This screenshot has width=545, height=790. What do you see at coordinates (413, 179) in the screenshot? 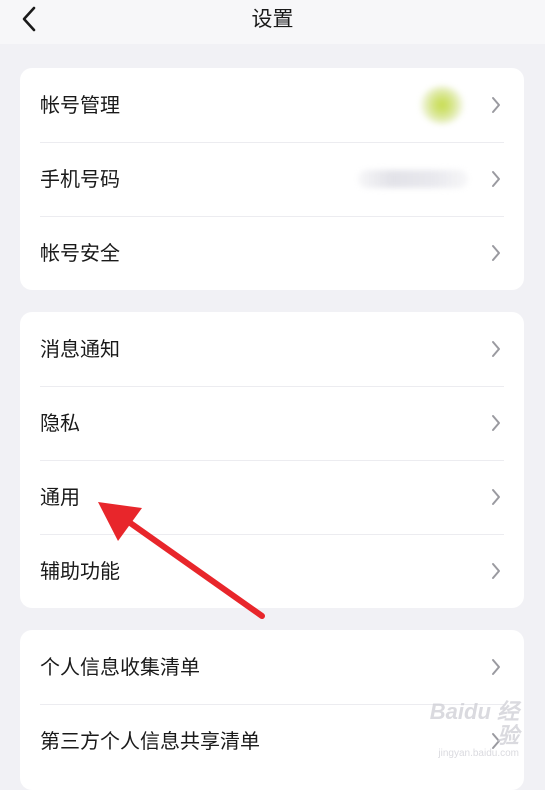
I see `phone-number-value` at bounding box center [413, 179].